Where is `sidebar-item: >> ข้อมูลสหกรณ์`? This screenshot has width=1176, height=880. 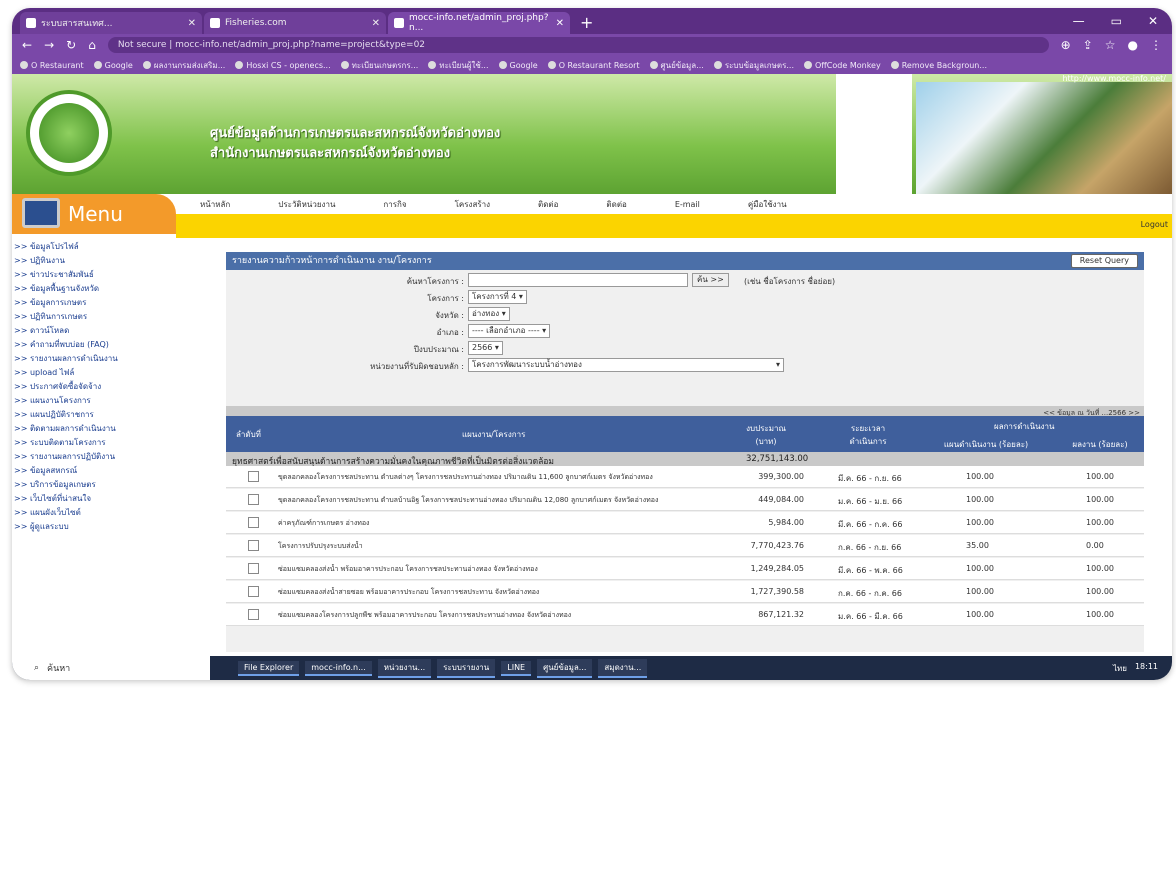 sidebar-item: >> ข้อมูลสหกรณ์ is located at coordinates (95, 471).